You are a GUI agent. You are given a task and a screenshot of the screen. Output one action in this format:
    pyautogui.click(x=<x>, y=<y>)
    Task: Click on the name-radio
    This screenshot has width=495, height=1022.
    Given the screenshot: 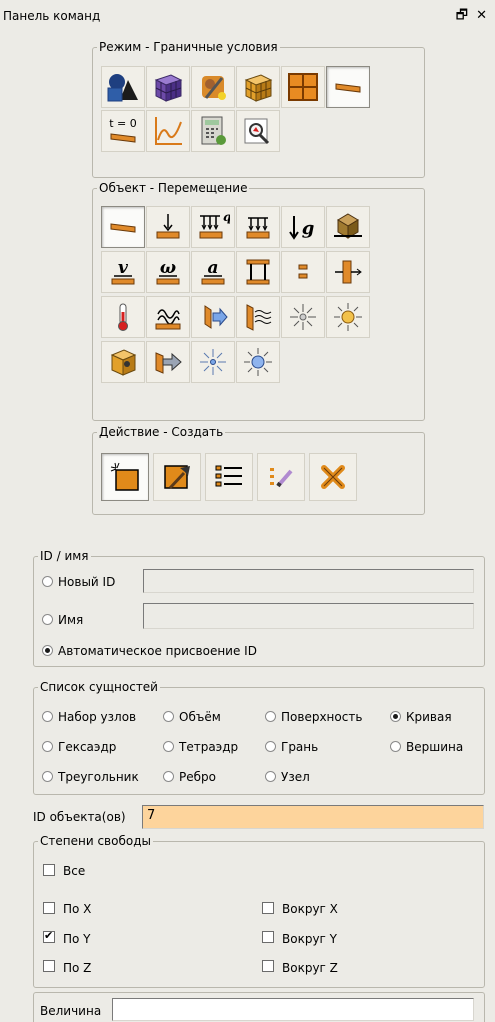 What is the action you would take?
    pyautogui.click(x=47, y=619)
    